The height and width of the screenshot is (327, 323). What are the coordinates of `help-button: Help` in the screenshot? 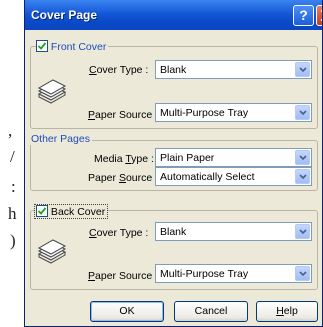 It's located at (287, 311).